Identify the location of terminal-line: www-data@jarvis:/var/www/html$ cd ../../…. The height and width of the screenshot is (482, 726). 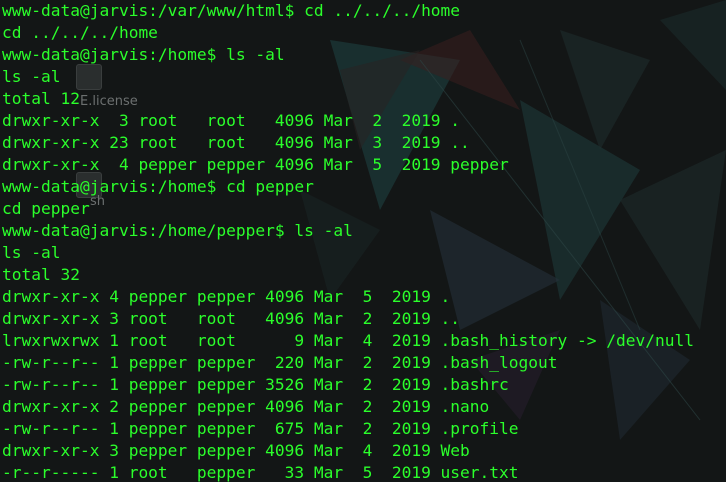
(231, 10).